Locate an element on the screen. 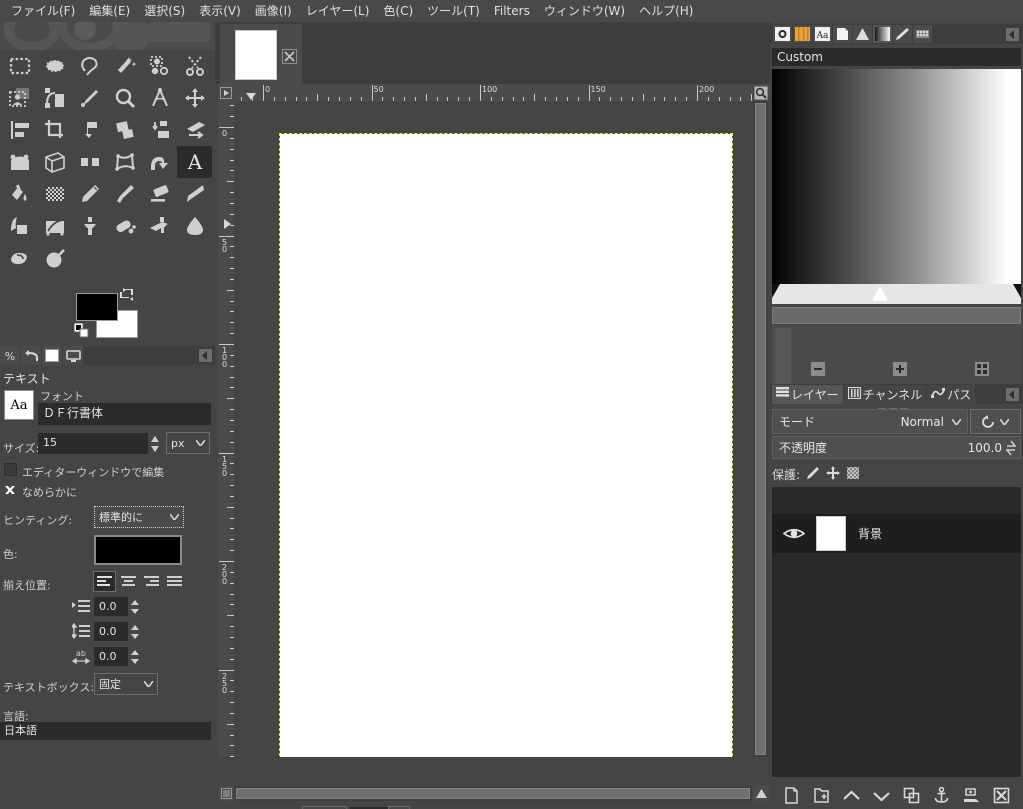  zoom-image-icon is located at coordinates (760, 92).